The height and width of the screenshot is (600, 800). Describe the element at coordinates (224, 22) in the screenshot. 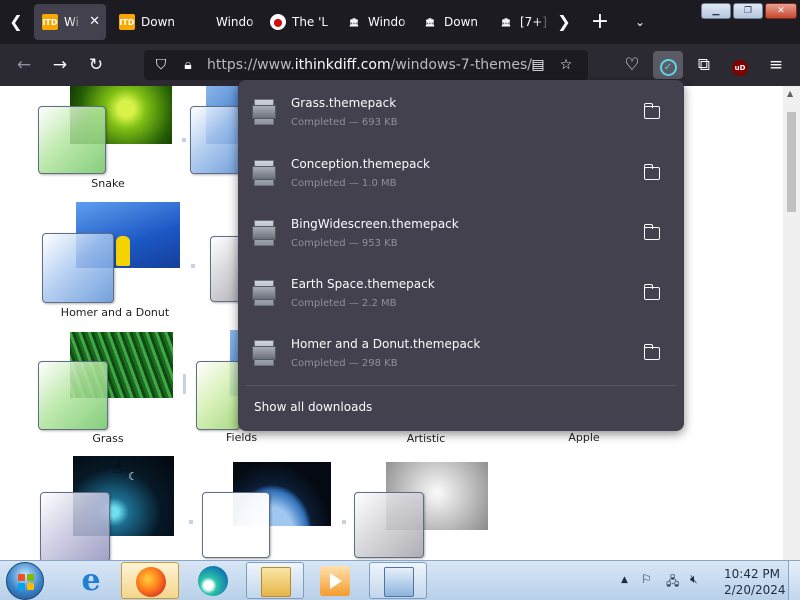

I see `tab-2: Windo` at that location.